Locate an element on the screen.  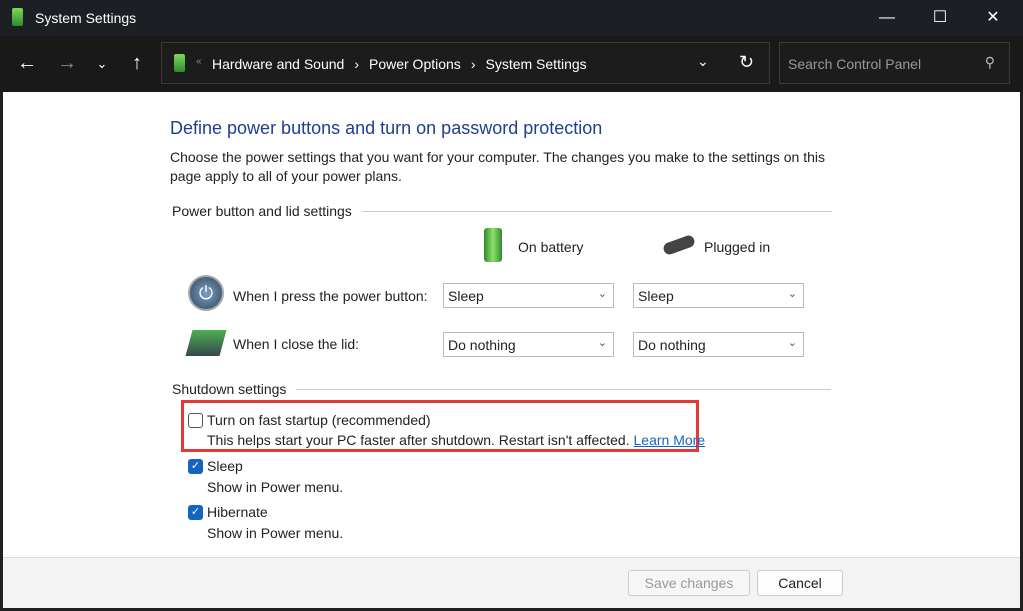
lid-plugged-select: Do nothing ⌄ is located at coordinates (718, 344).